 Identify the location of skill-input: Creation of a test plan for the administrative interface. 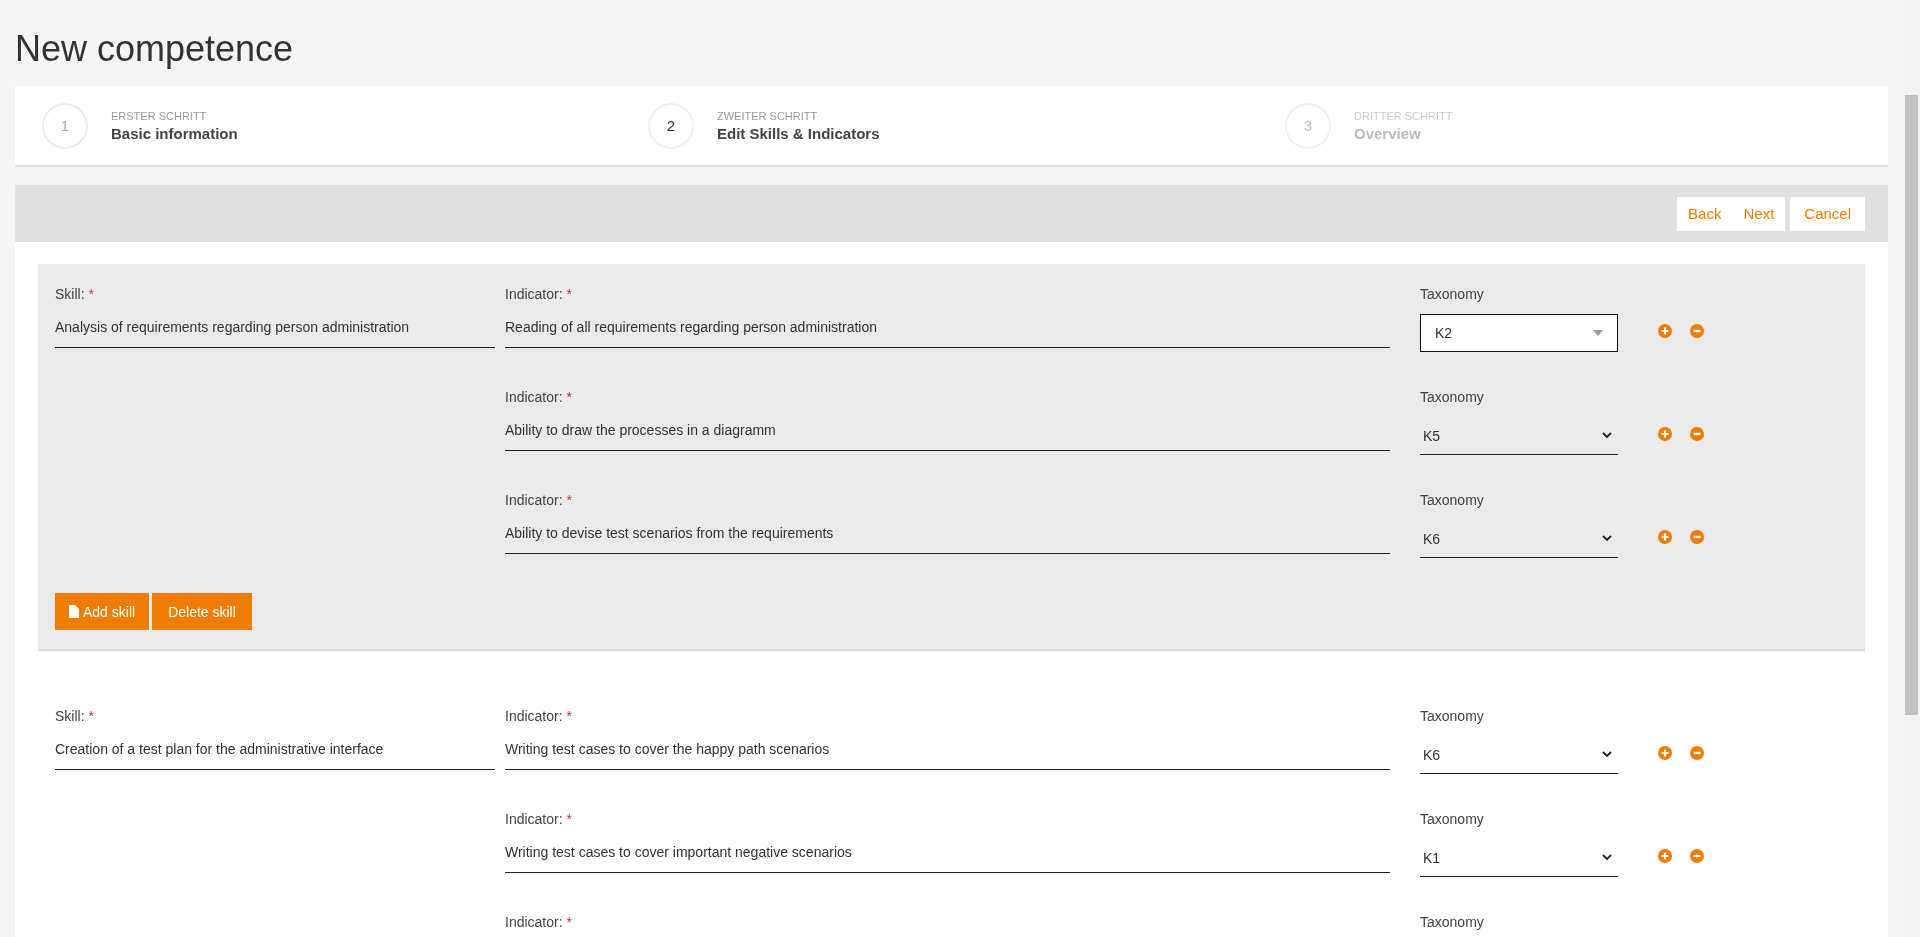
(275, 755).